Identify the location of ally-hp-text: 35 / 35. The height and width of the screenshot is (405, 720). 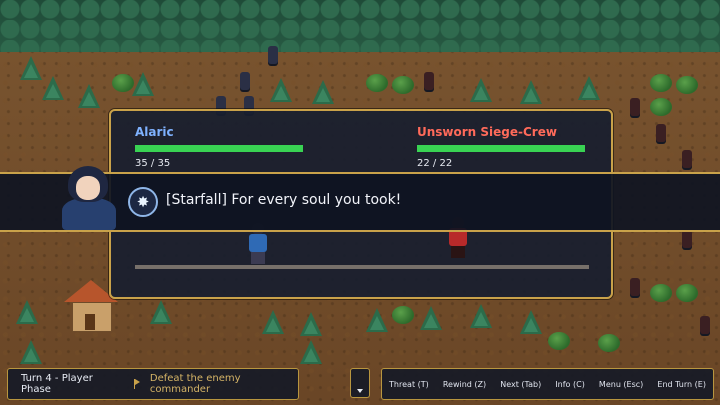
(153, 163).